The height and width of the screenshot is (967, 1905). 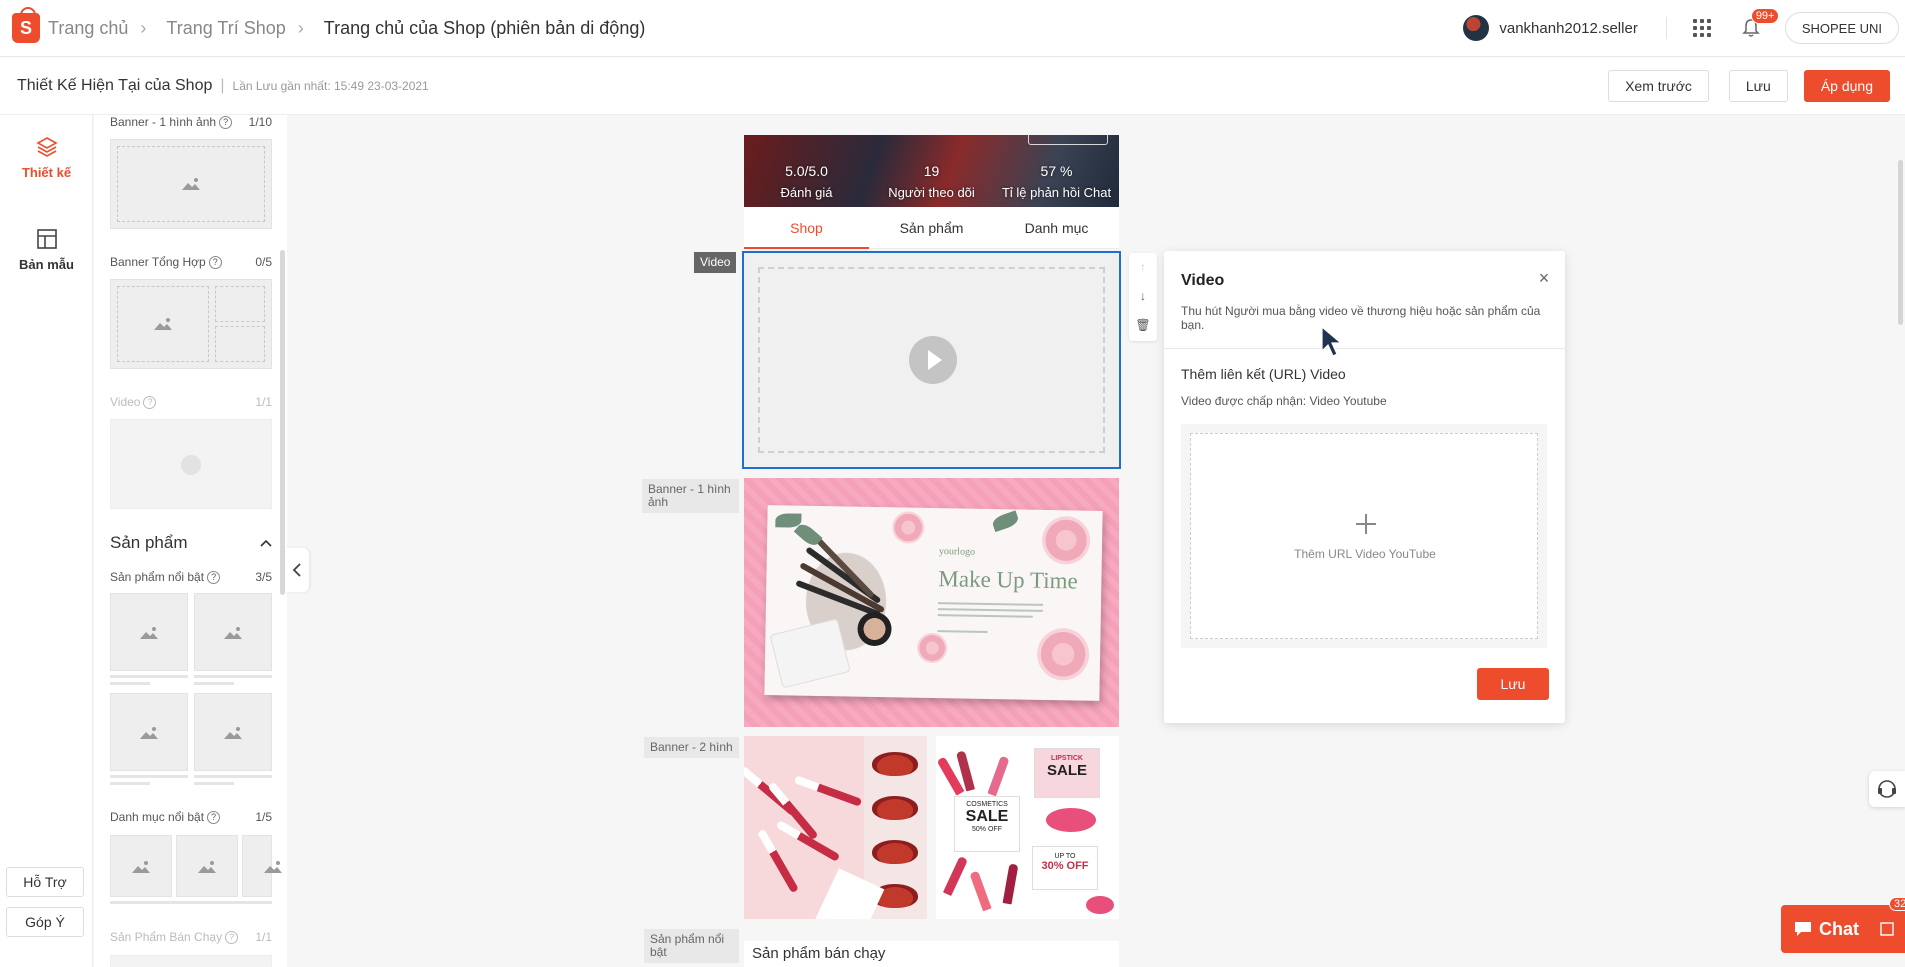 What do you see at coordinates (1803, 929) in the screenshot?
I see `chat-bubble-icon` at bounding box center [1803, 929].